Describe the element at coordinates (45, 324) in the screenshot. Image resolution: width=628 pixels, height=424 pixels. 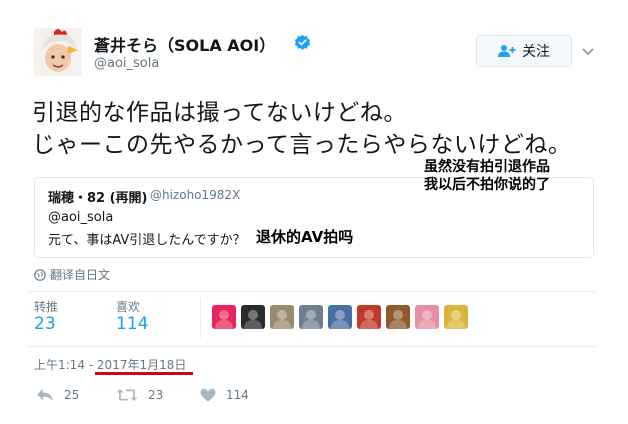
I see `retweets-stat-count: 23` at that location.